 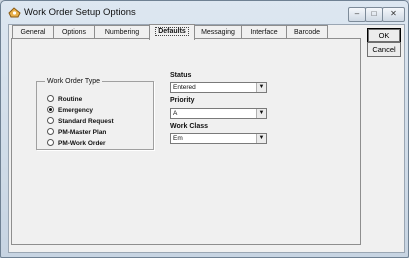 I want to click on tab-options: Options, so click(x=74, y=32).